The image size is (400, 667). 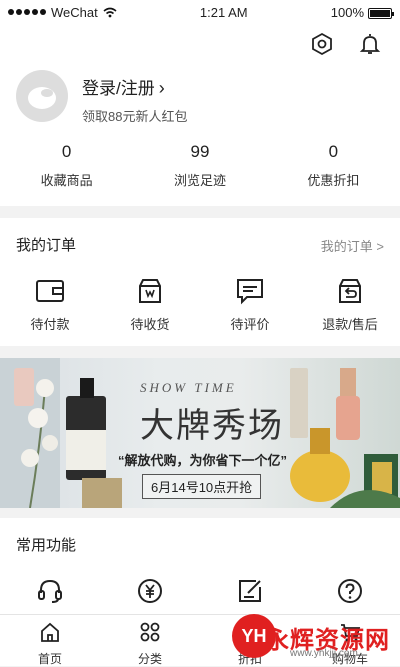 What do you see at coordinates (46, 545) in the screenshot?
I see `common-title: 常用功能` at bounding box center [46, 545].